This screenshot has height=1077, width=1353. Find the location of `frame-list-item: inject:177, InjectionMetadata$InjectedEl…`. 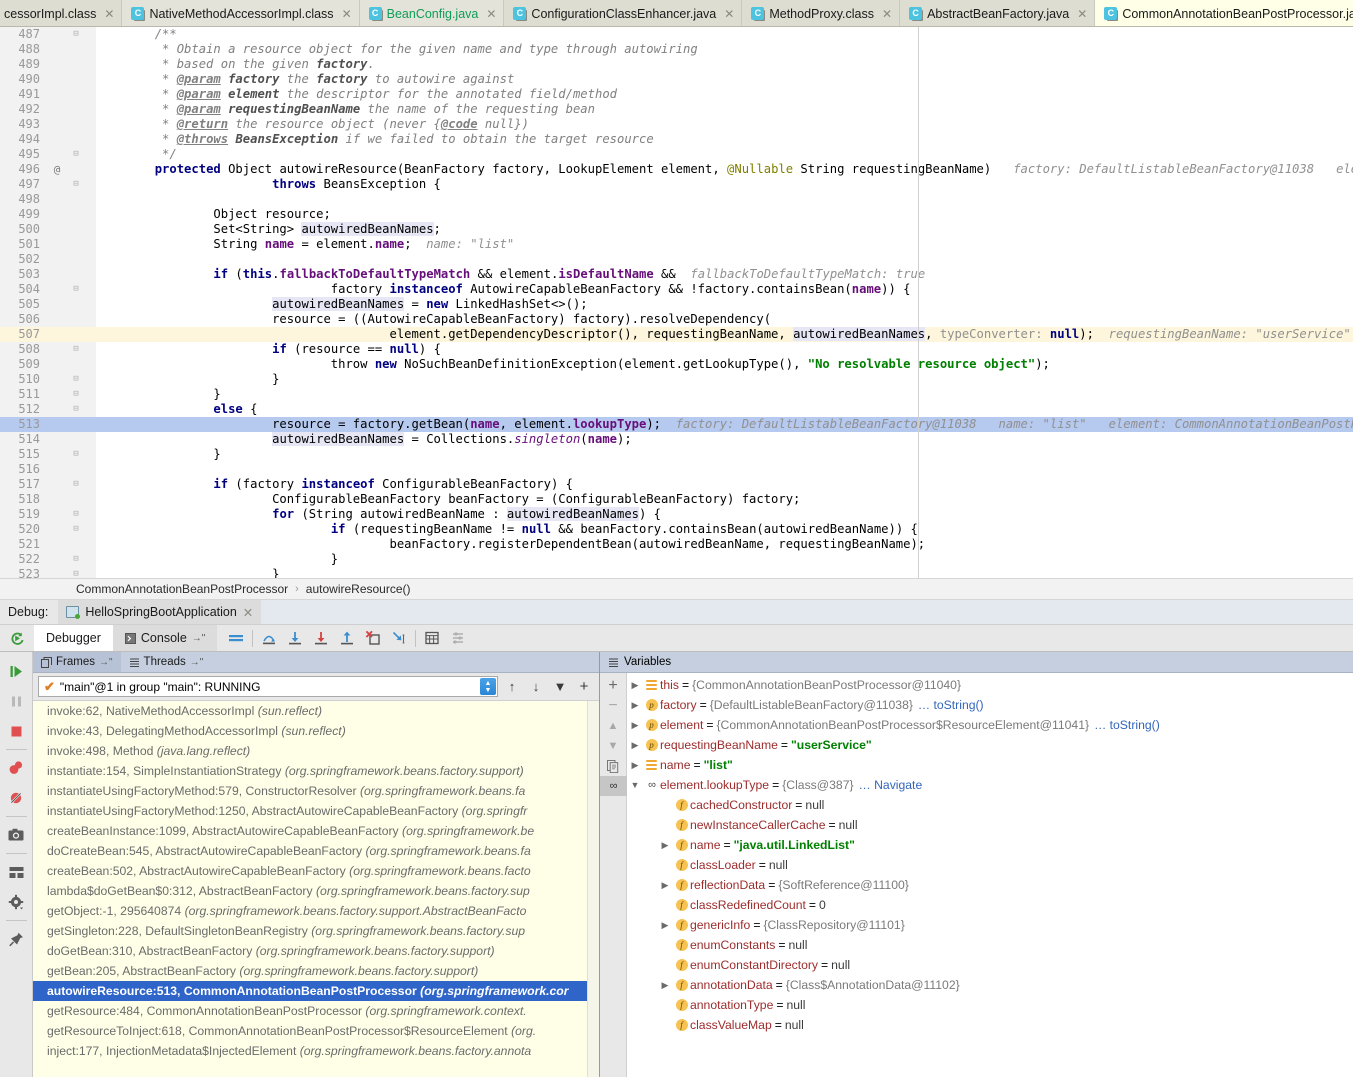

frame-list-item: inject:177, InjectionMetadata$InjectedEl… is located at coordinates (316, 1051).